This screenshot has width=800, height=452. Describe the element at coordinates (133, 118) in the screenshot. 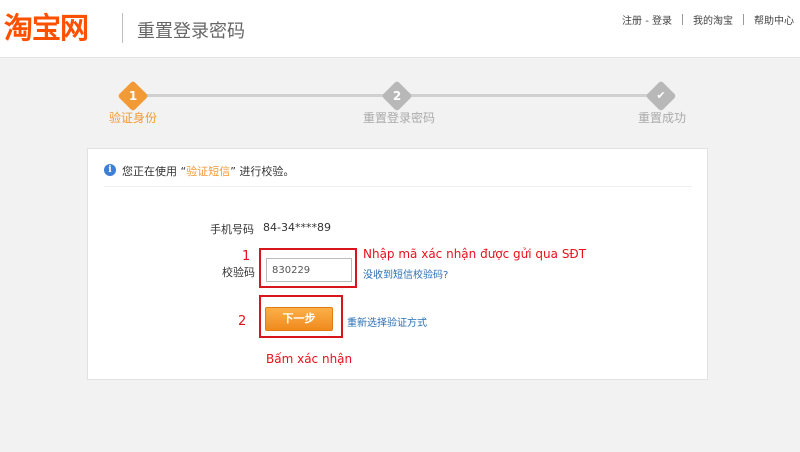

I see `step-1-label: 验证身份` at that location.